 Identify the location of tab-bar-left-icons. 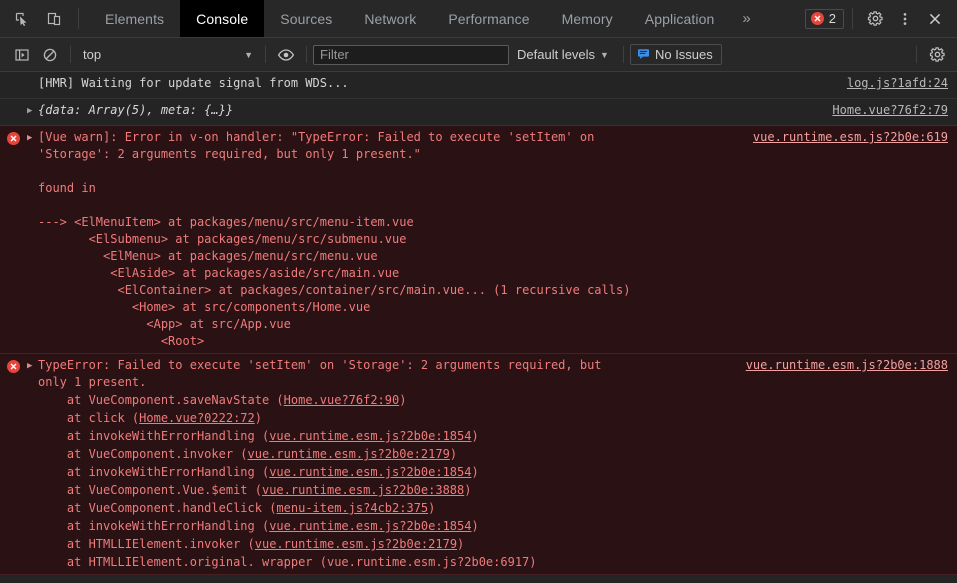
(42, 18).